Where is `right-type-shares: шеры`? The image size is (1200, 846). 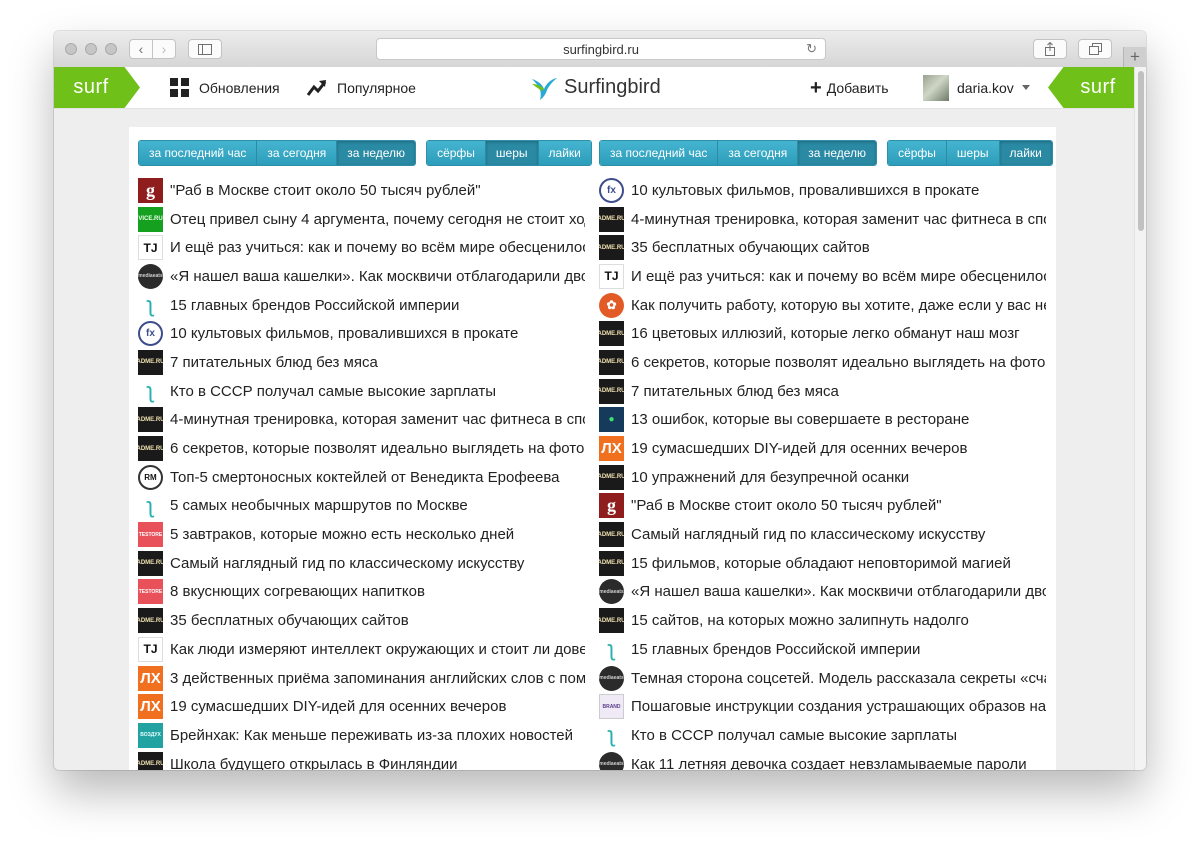 right-type-shares: шеры is located at coordinates (973, 153).